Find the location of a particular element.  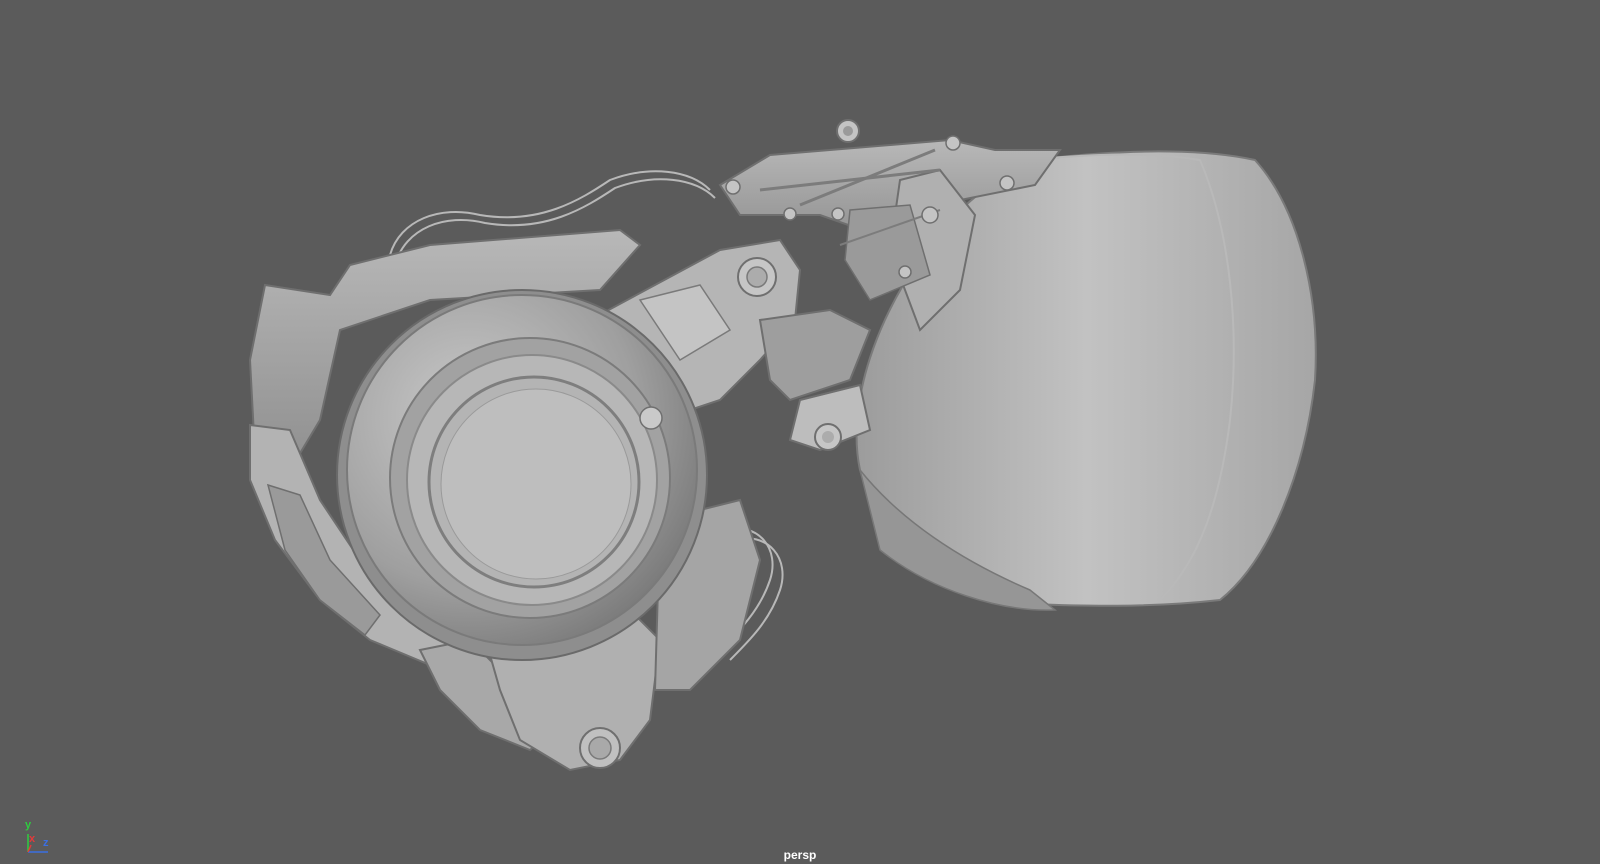

camera-name-label: persp is located at coordinates (800, 855).